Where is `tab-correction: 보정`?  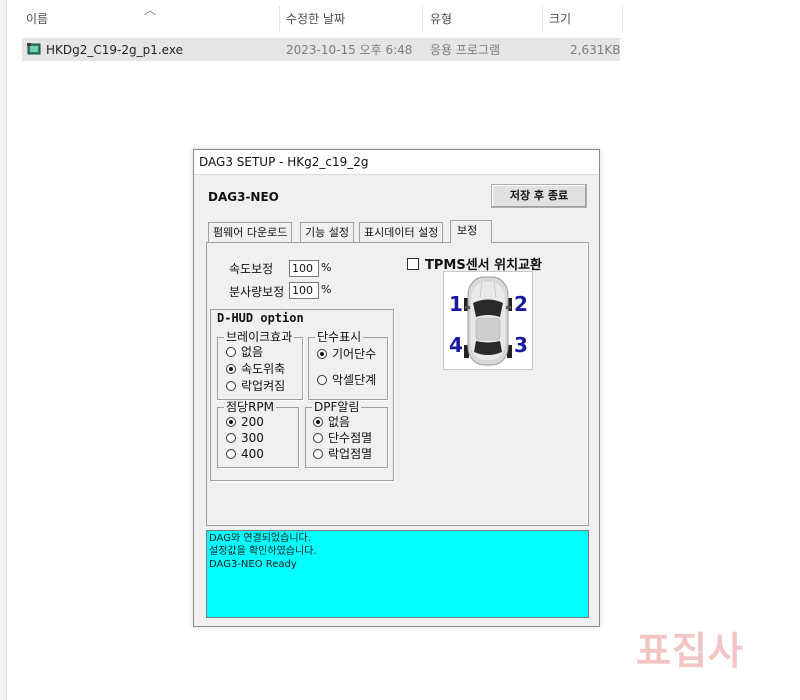
tab-correction: 보정 is located at coordinates (471, 231).